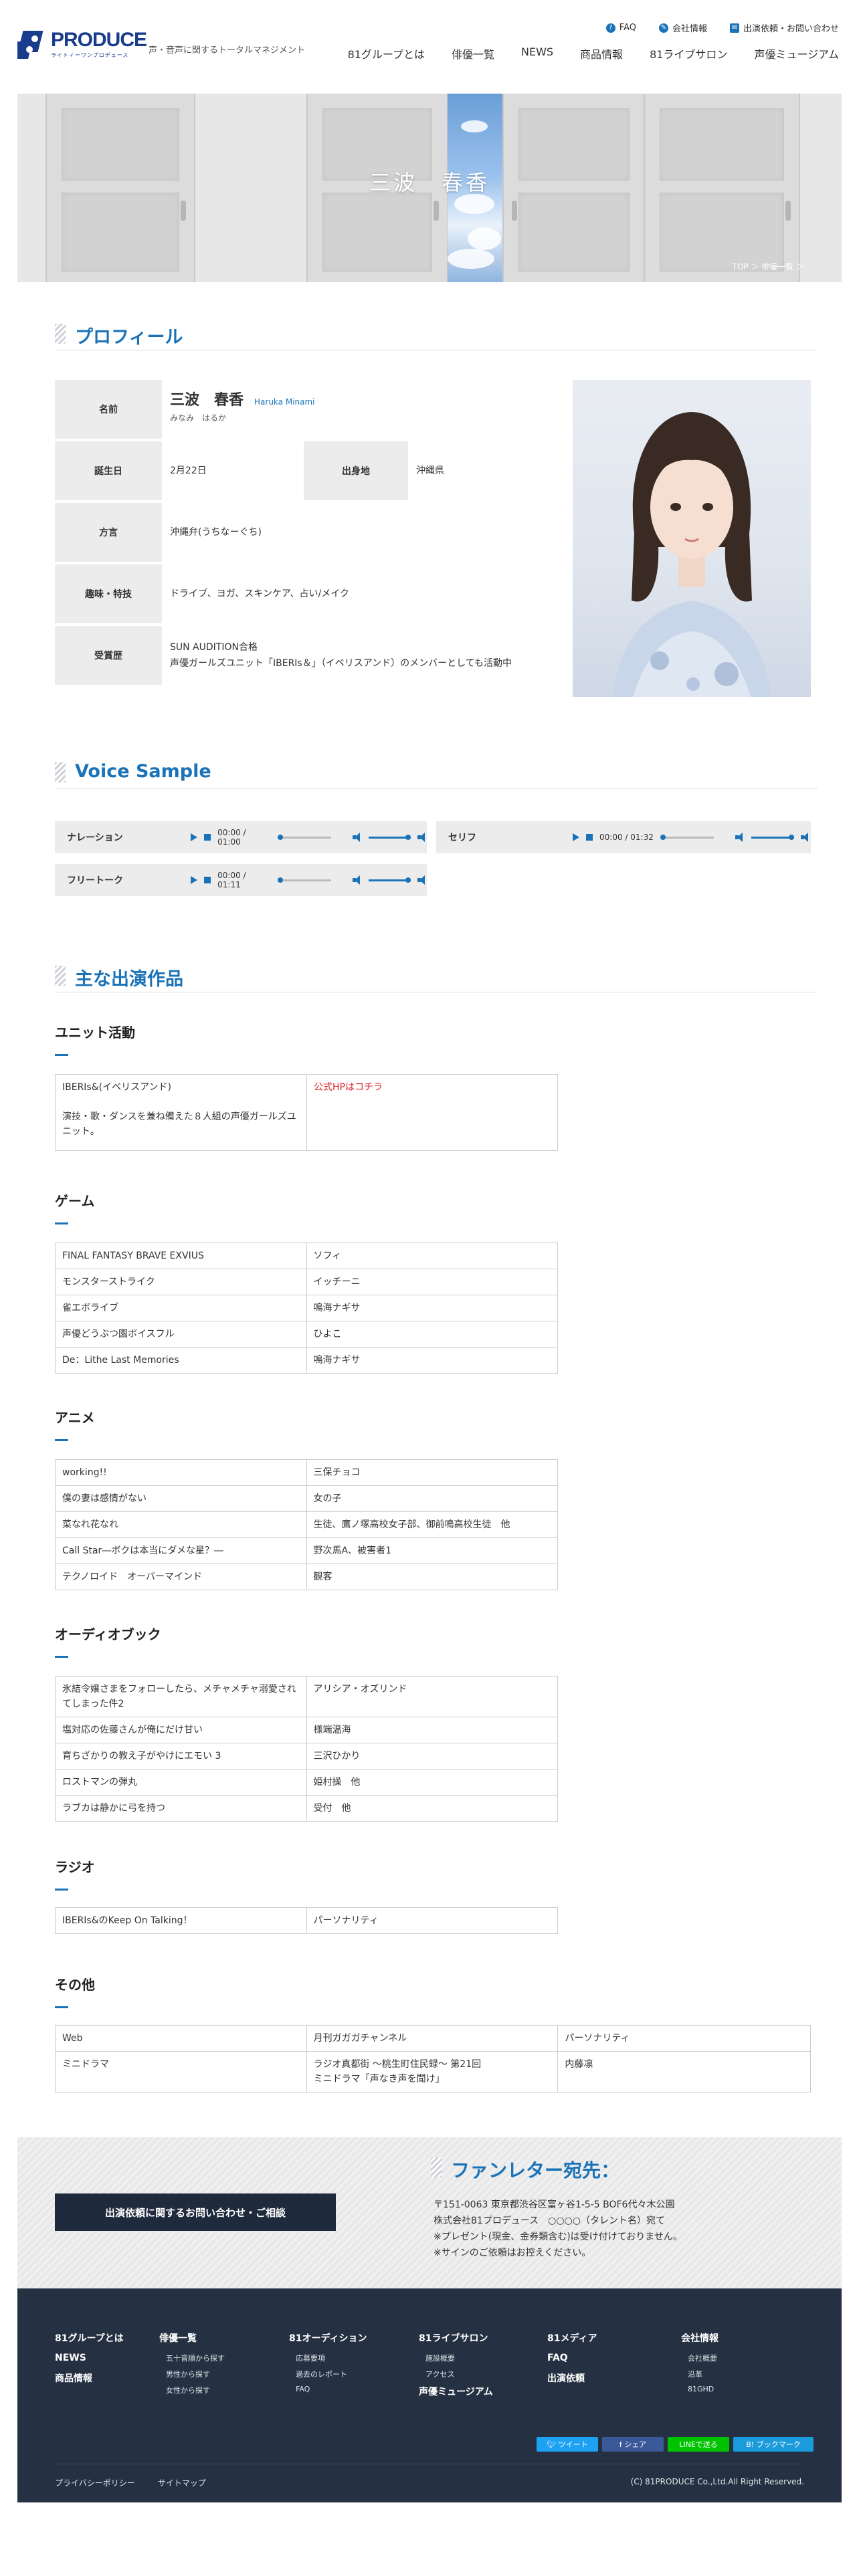 The width and height of the screenshot is (859, 2576). I want to click on nav-live-salon: 81ライブサロン, so click(688, 54).